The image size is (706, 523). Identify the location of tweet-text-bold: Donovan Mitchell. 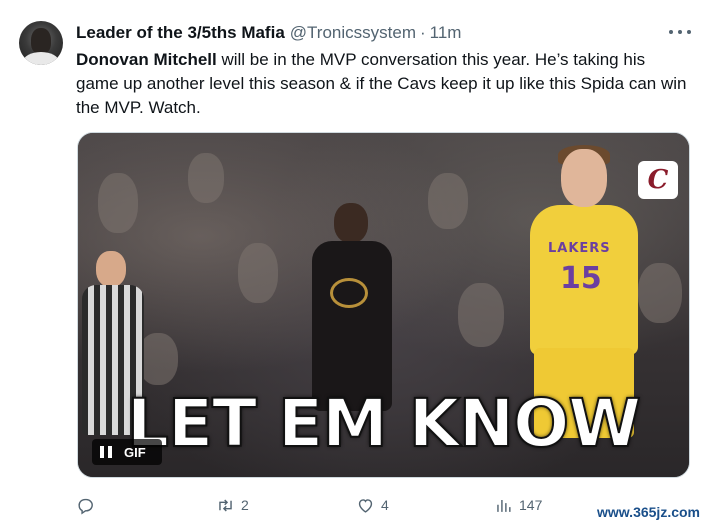
(146, 59).